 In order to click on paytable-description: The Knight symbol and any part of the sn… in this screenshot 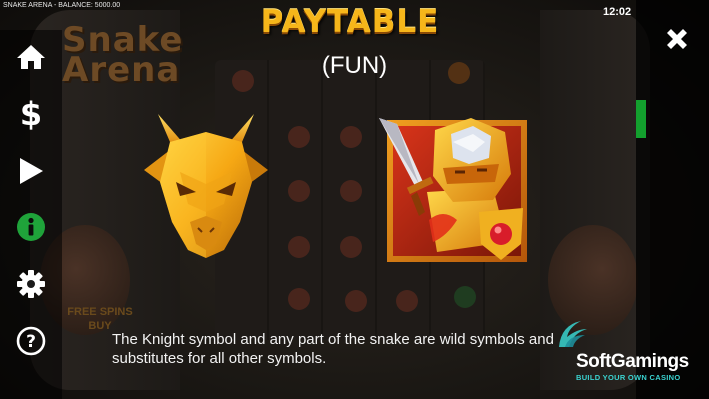, I will do `click(333, 349)`.